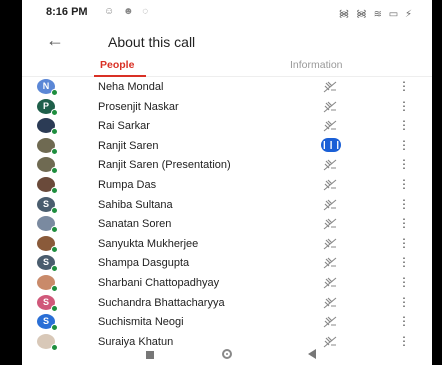  What do you see at coordinates (227, 127) in the screenshot?
I see `participant-row: Rai Sarkar ⋮` at bounding box center [227, 127].